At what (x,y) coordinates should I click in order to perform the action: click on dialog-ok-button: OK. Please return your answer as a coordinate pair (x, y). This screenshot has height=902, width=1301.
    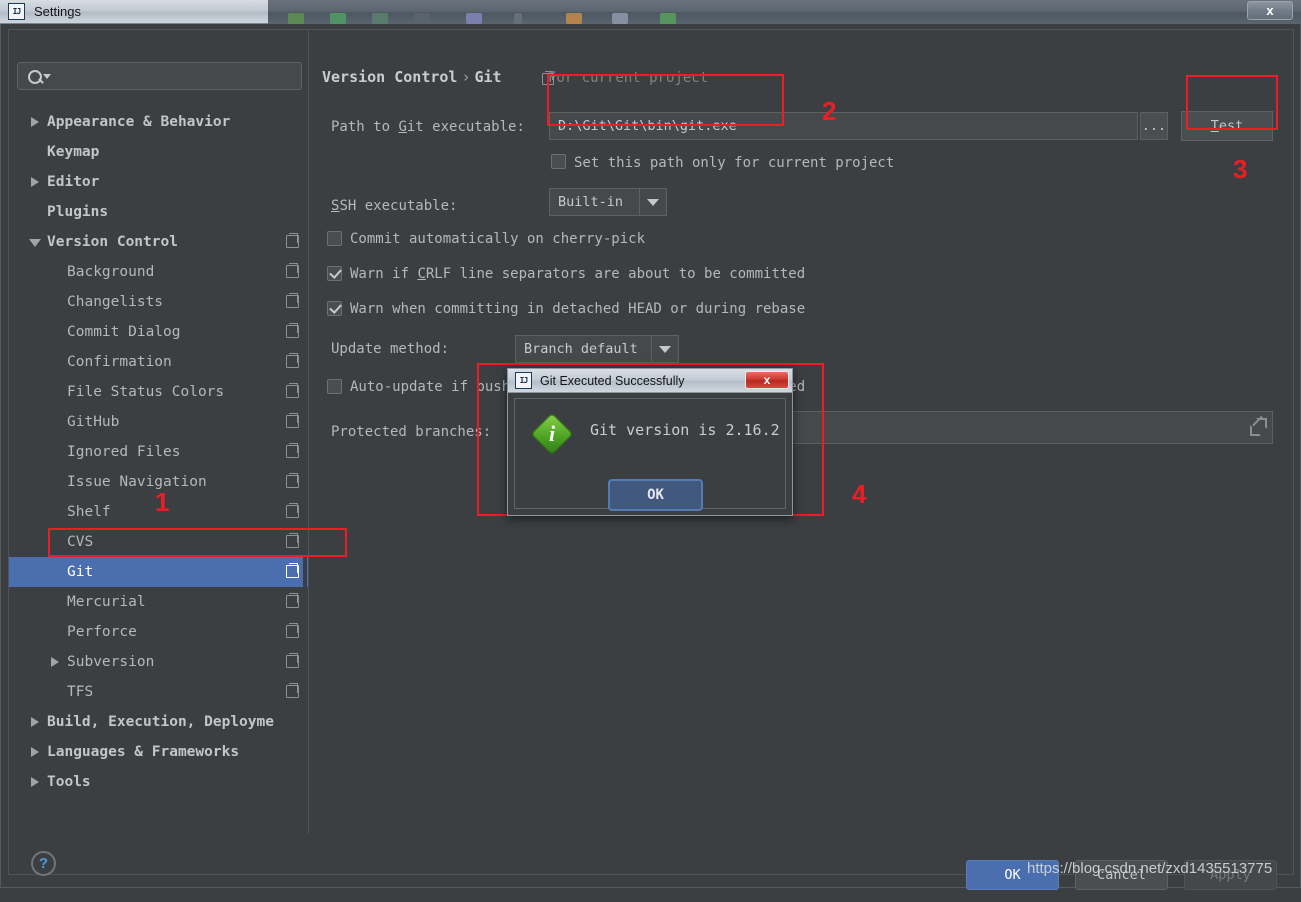
    Looking at the image, I should click on (655, 495).